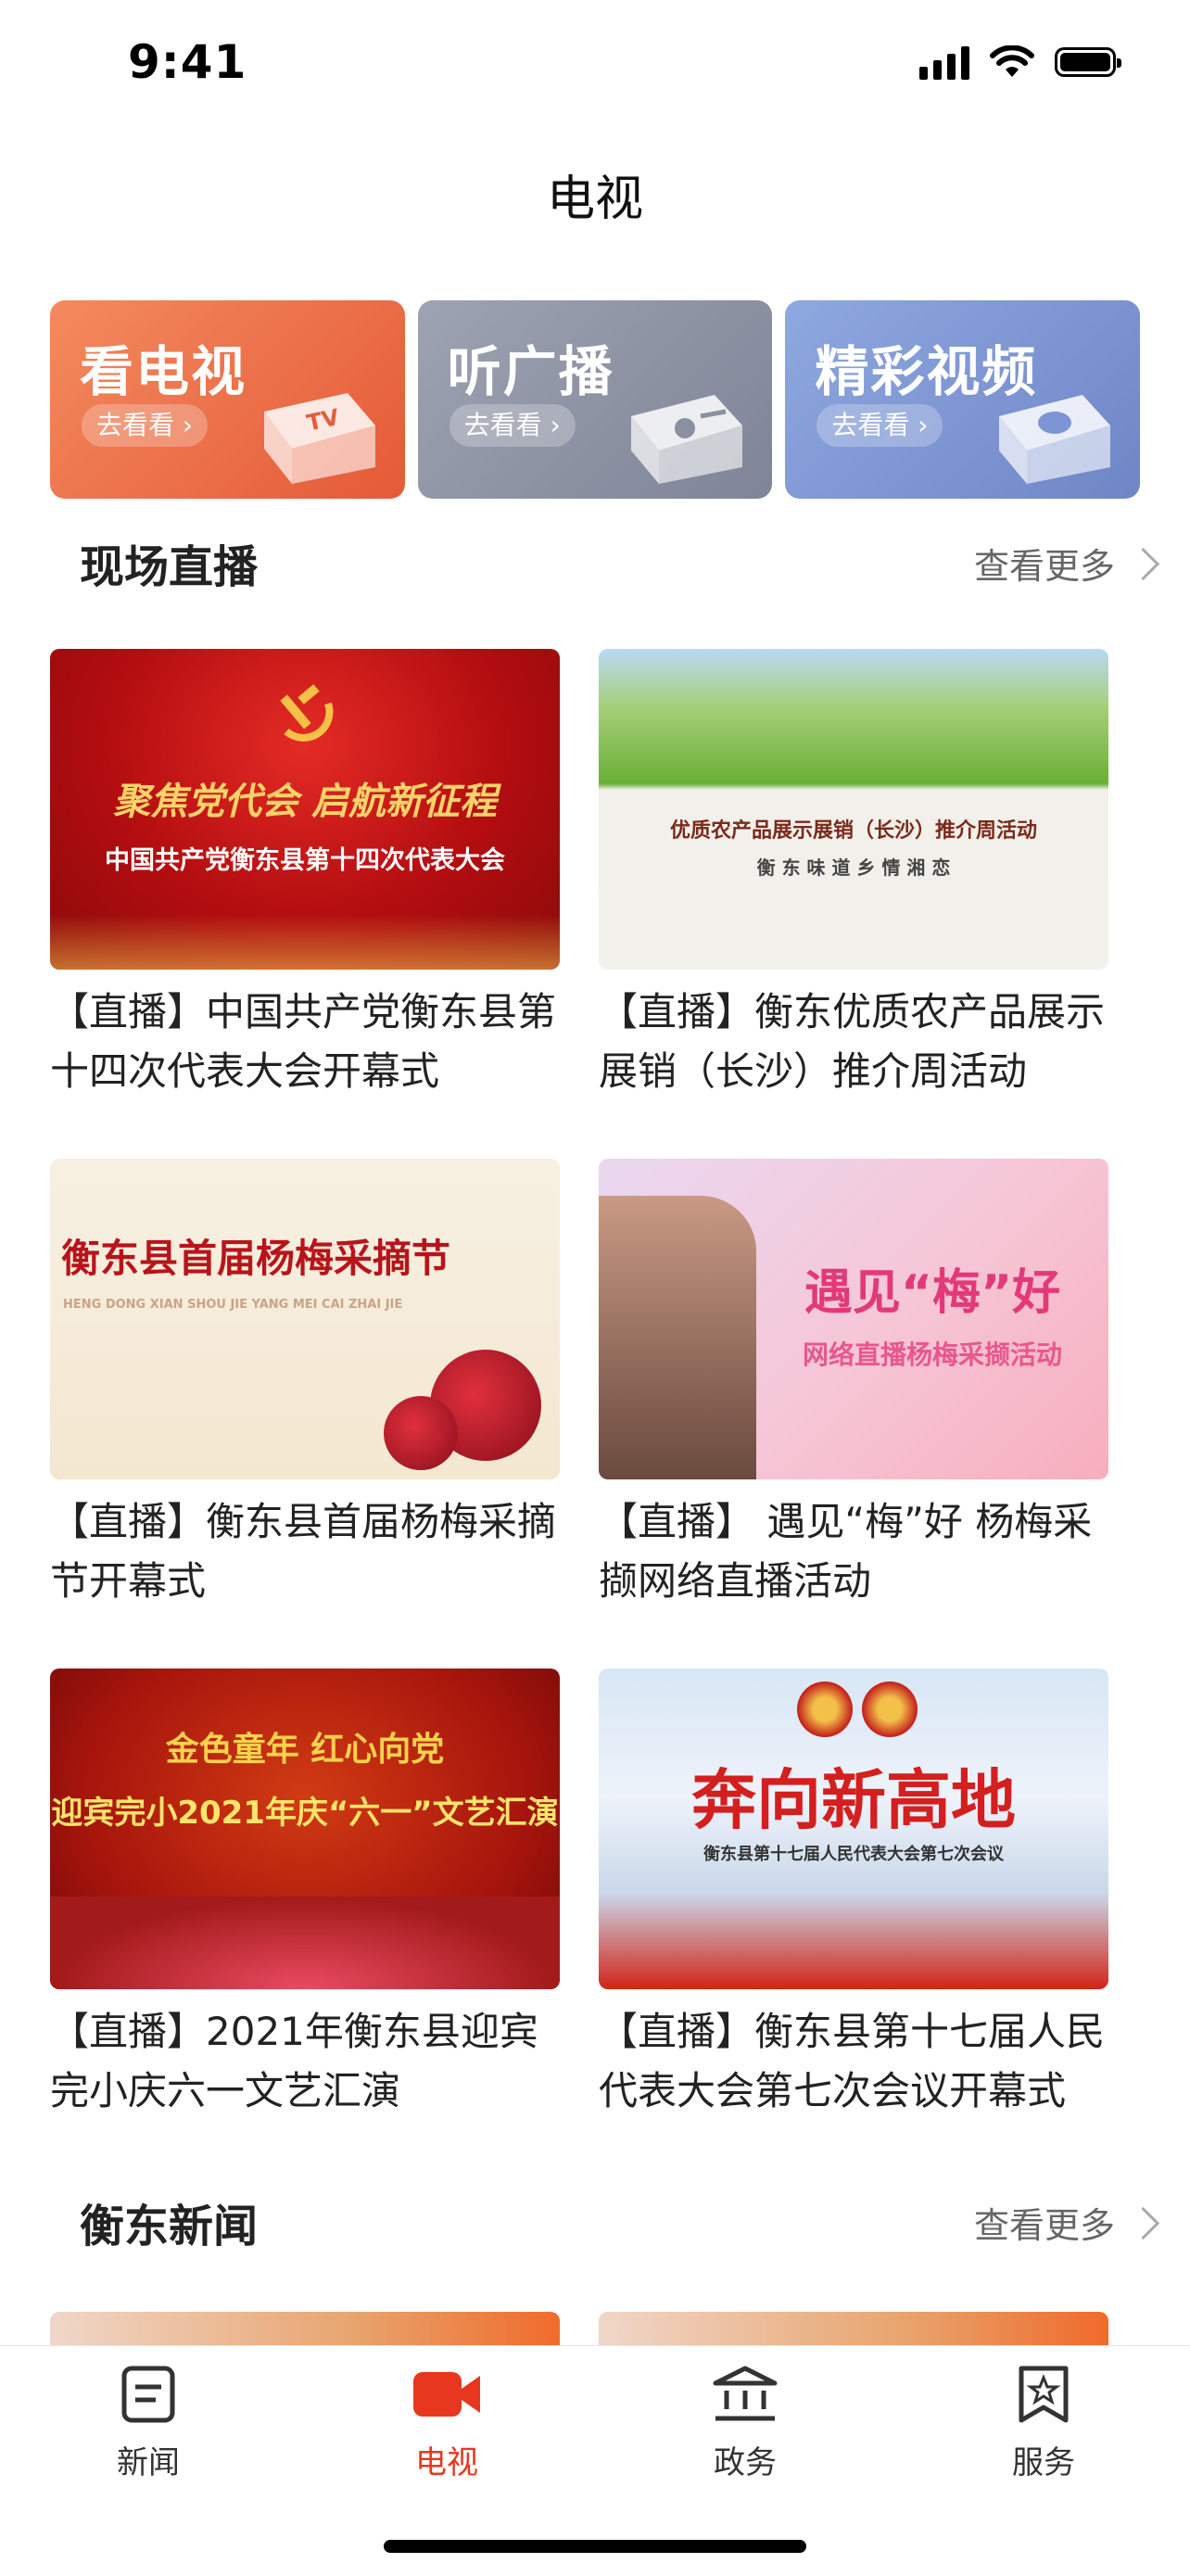 The width and height of the screenshot is (1190, 2576). I want to click on thumbnail-caption: 衡东县首届杨梅采摘节, so click(256, 1259).